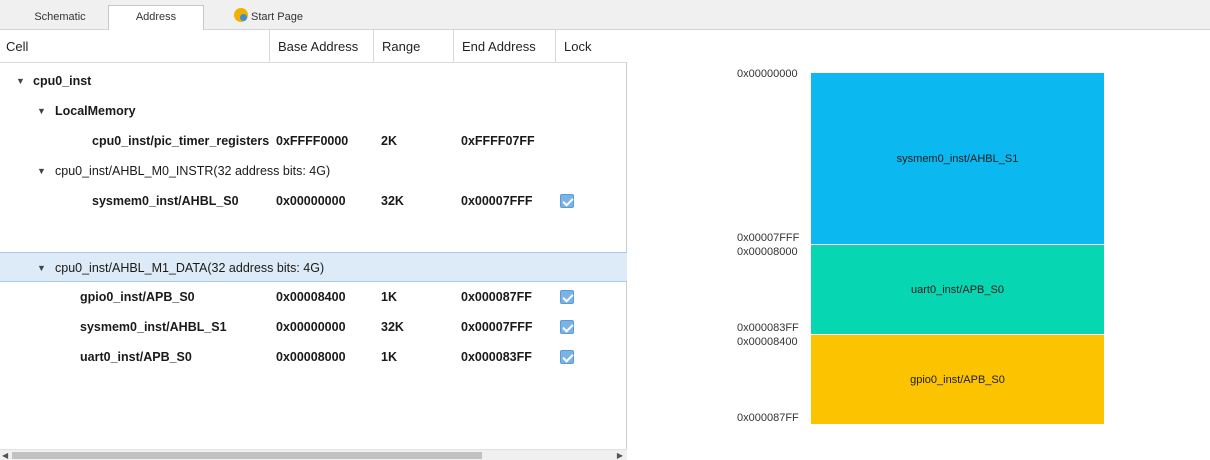 The width and height of the screenshot is (1210, 460). What do you see at coordinates (5, 455) in the screenshot?
I see `scroll-left-icon: ◀` at bounding box center [5, 455].